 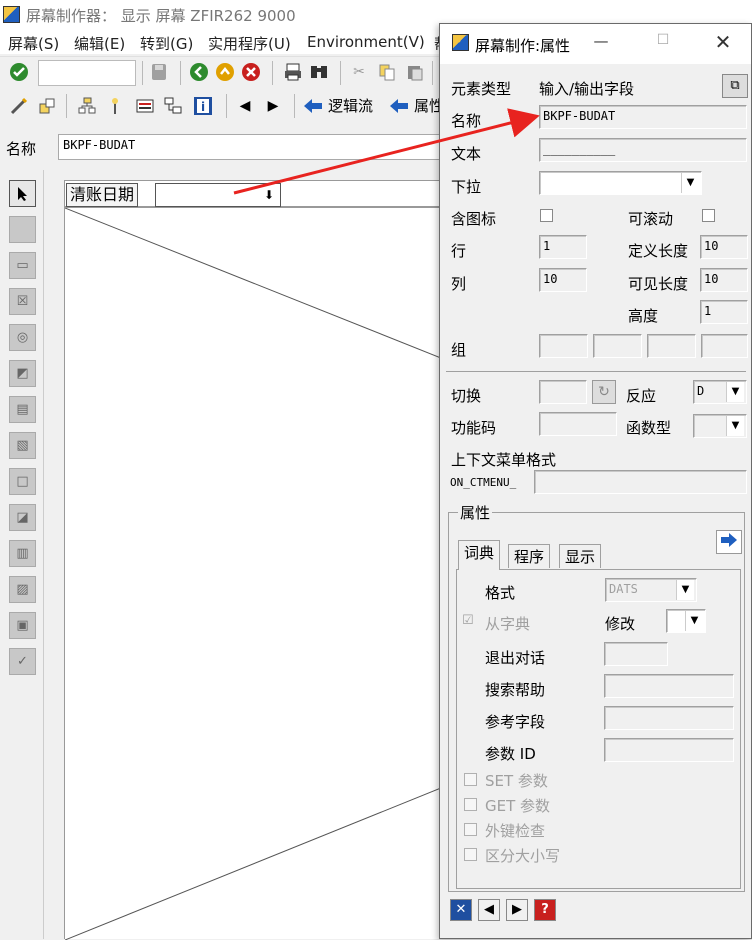 I want to click on text-field: __________, so click(x=643, y=150).